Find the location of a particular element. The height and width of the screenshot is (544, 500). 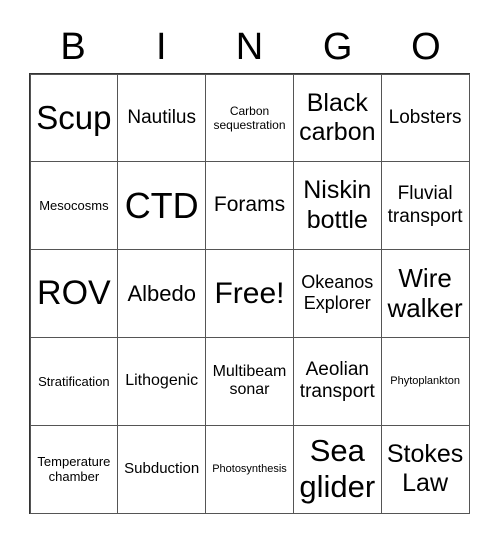

cell-label: Nautilus is located at coordinates (162, 117).